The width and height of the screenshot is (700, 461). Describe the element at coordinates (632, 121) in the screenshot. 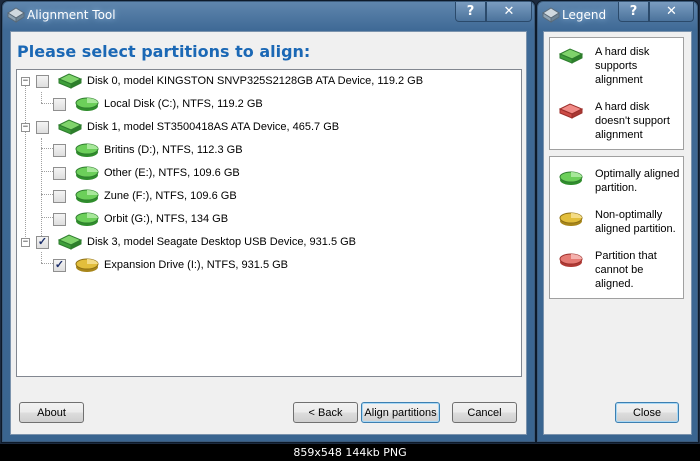

I see `legend-text: A hard disk doesn't support alignment` at that location.